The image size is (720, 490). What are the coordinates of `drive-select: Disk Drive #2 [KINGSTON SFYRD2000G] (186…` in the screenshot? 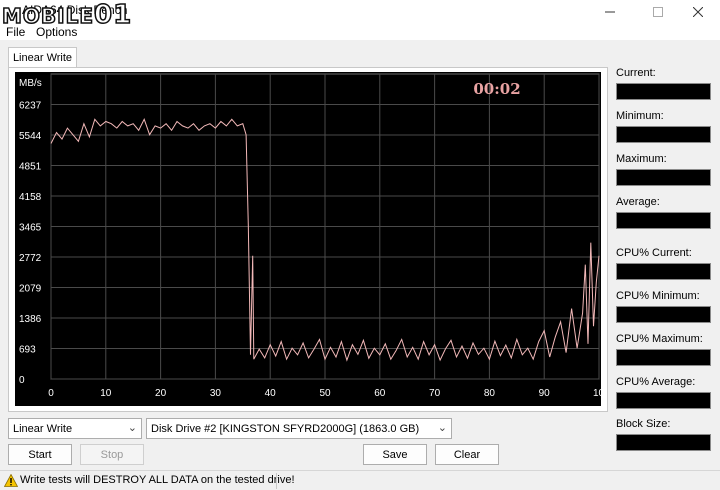 It's located at (299, 428).